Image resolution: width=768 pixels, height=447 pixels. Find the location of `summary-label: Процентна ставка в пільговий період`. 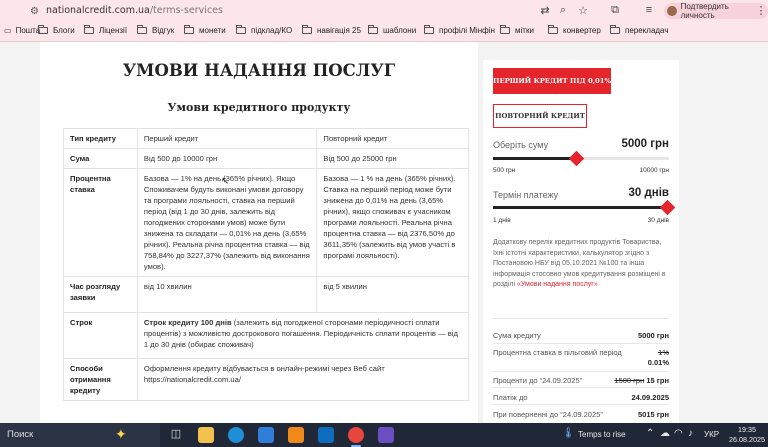

summary-label: Процентна ставка в пільговий період is located at coordinates (557, 352).